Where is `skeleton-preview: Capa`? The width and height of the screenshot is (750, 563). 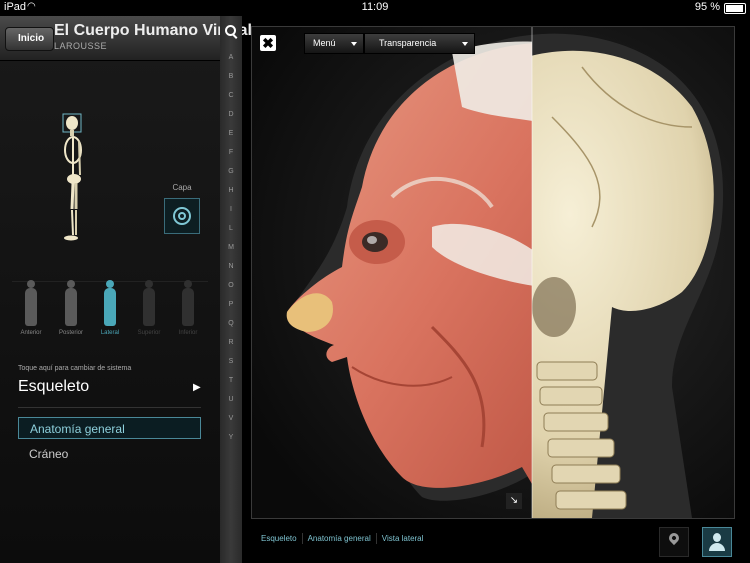 skeleton-preview: Capa is located at coordinates (110, 168).